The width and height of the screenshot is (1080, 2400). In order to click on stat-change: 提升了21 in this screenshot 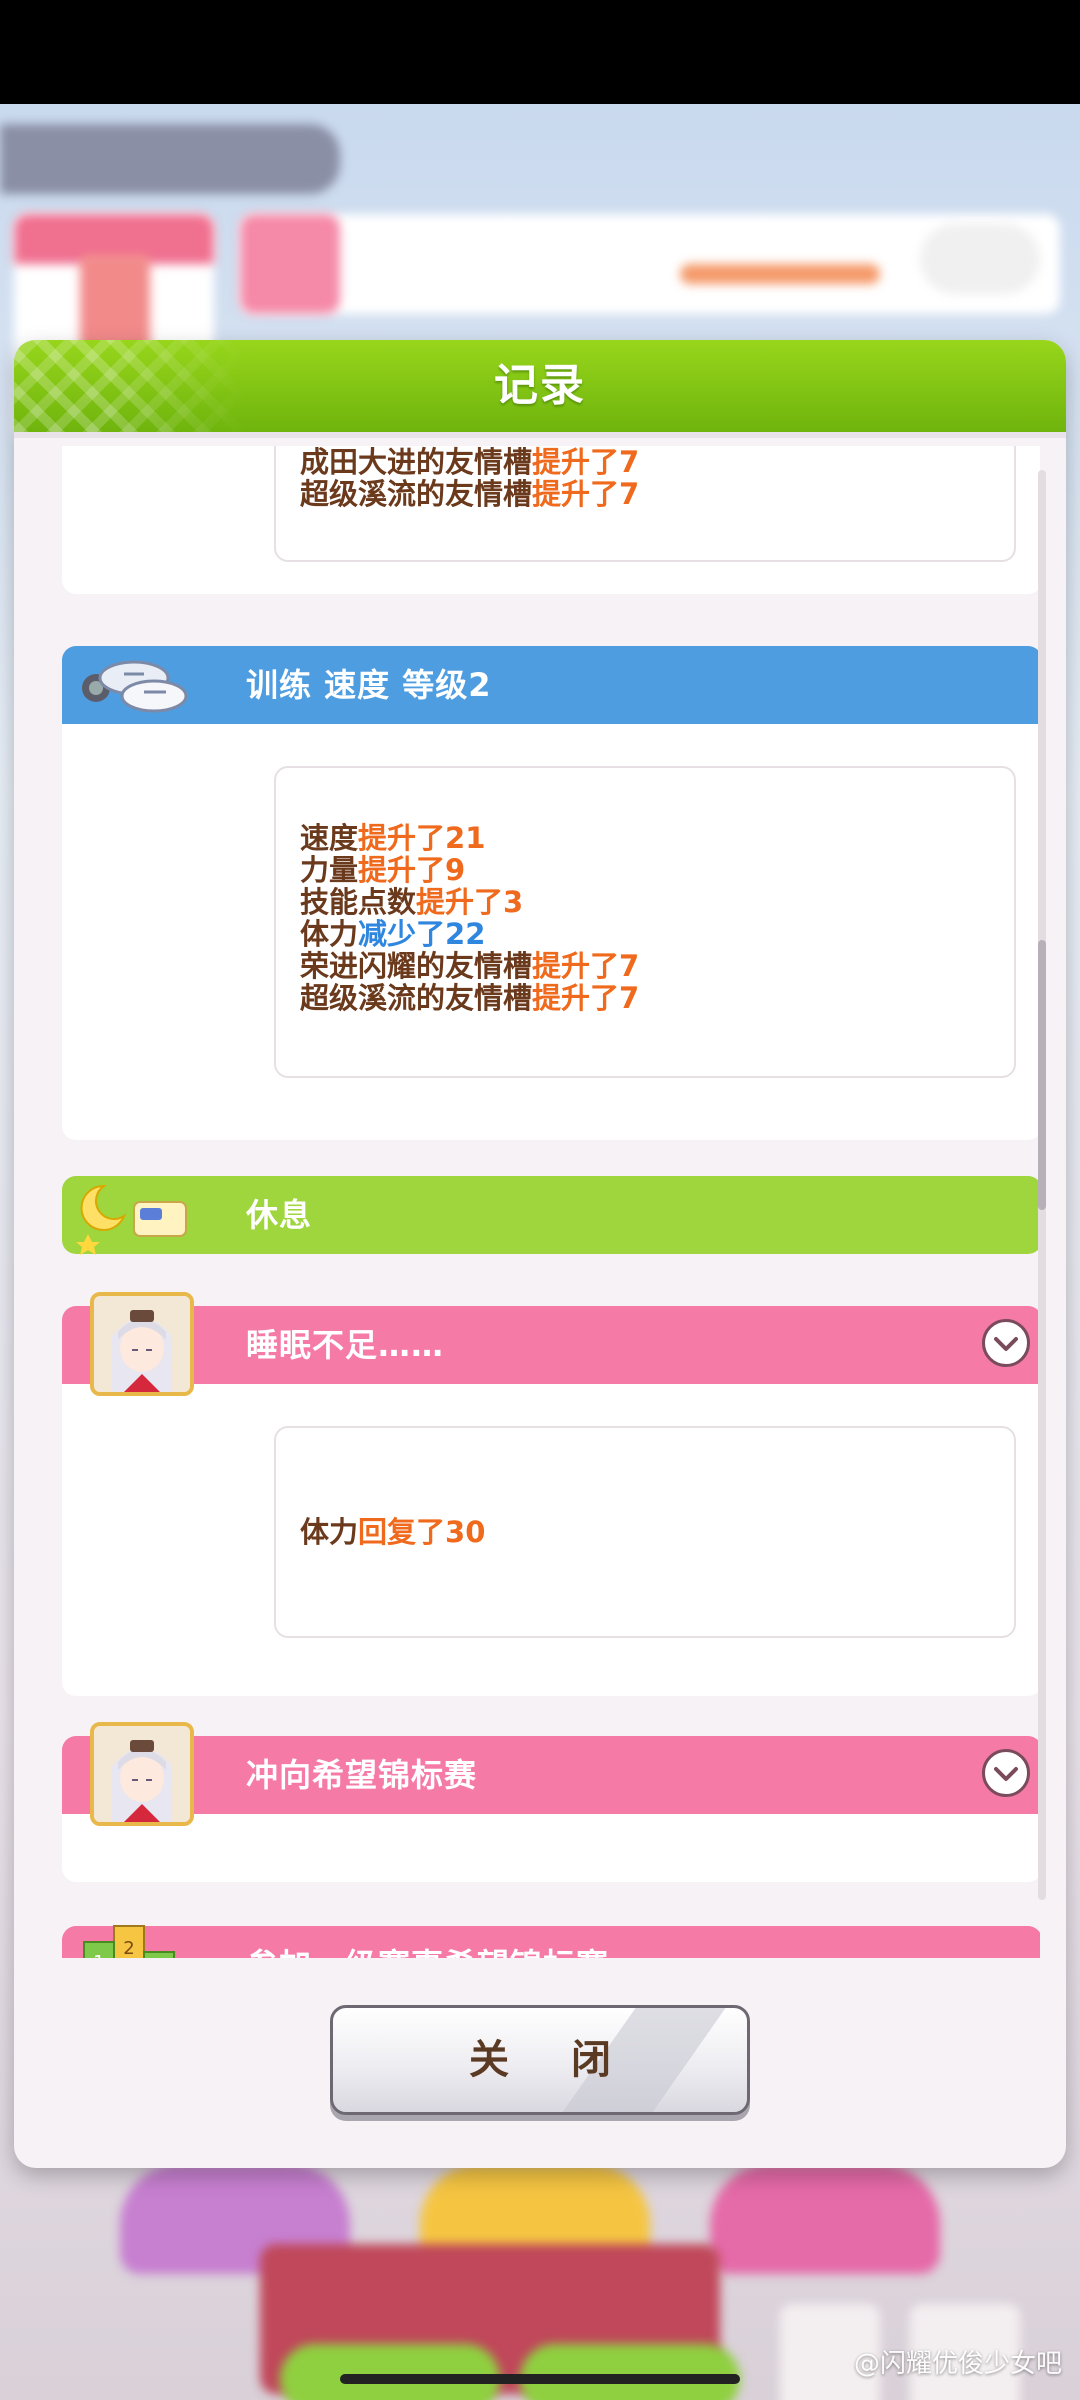, I will do `click(422, 838)`.